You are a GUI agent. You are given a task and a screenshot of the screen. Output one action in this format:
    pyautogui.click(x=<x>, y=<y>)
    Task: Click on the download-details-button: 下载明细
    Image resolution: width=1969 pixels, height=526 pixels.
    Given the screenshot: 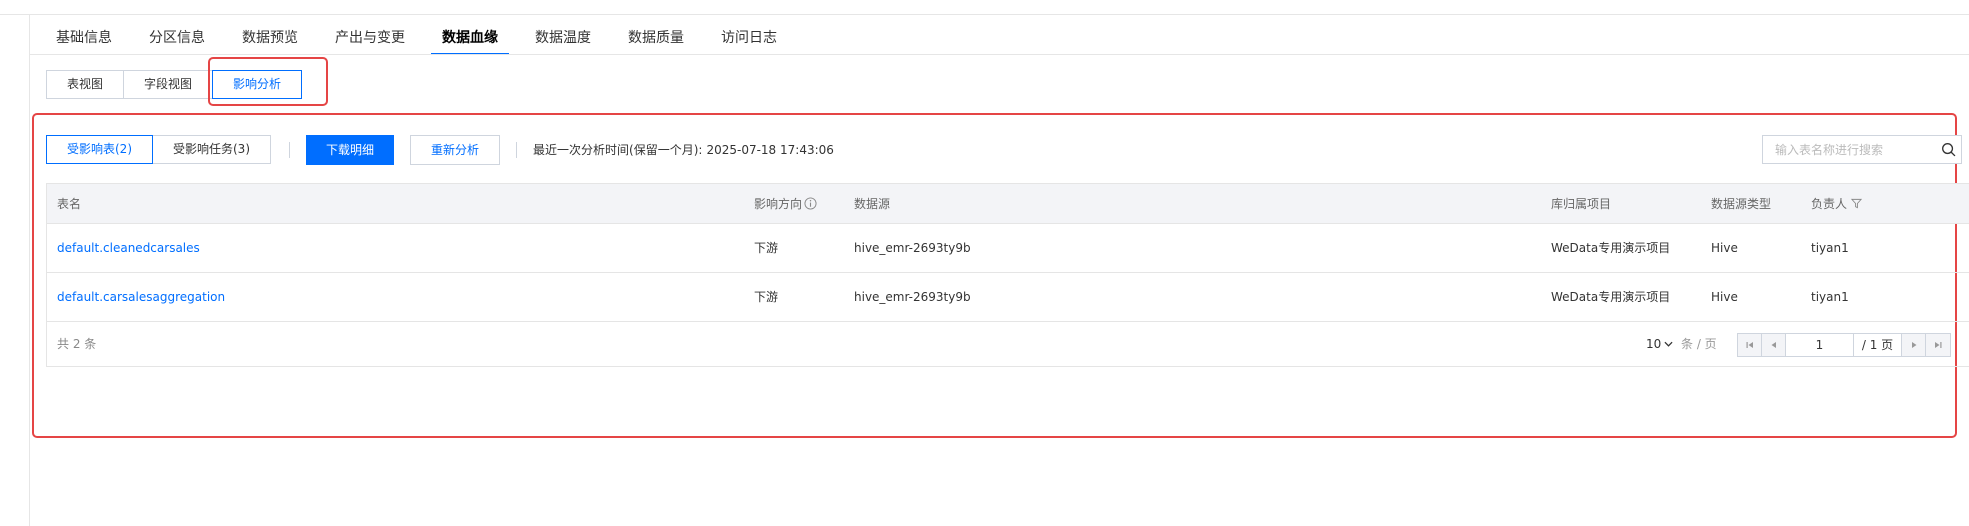 What is the action you would take?
    pyautogui.click(x=350, y=149)
    